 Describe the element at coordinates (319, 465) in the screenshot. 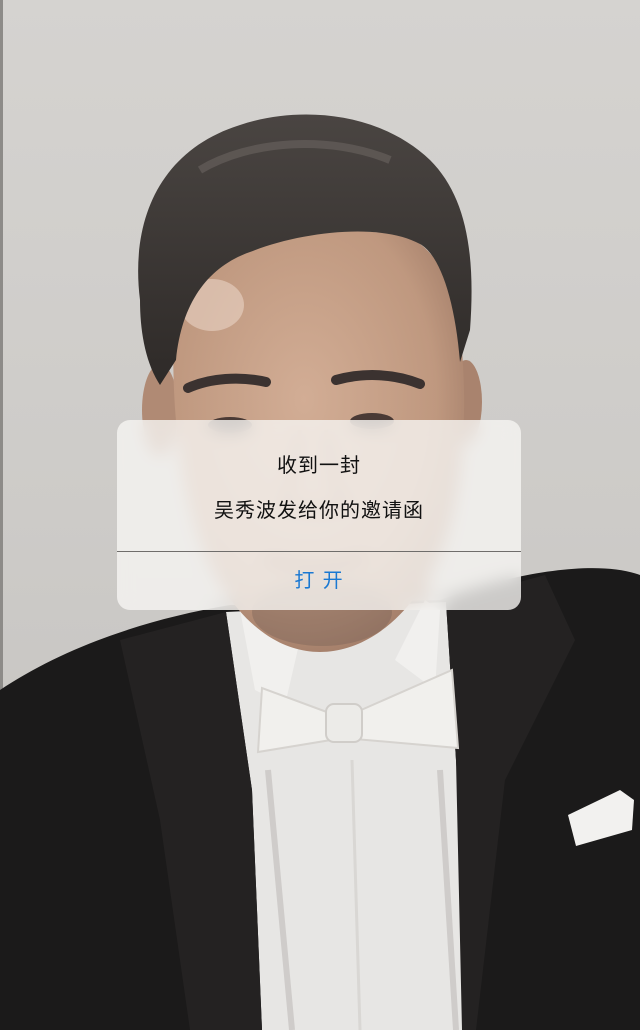

I see `alert-title: 收到一封` at that location.